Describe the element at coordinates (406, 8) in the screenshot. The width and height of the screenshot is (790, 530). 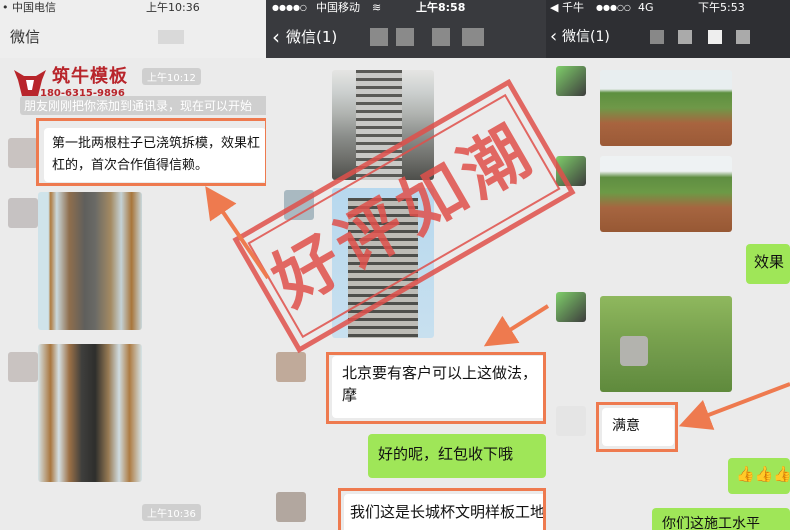
I see `status-bar: ●●●●○ 中国移动 ≋ 上午8:58` at that location.